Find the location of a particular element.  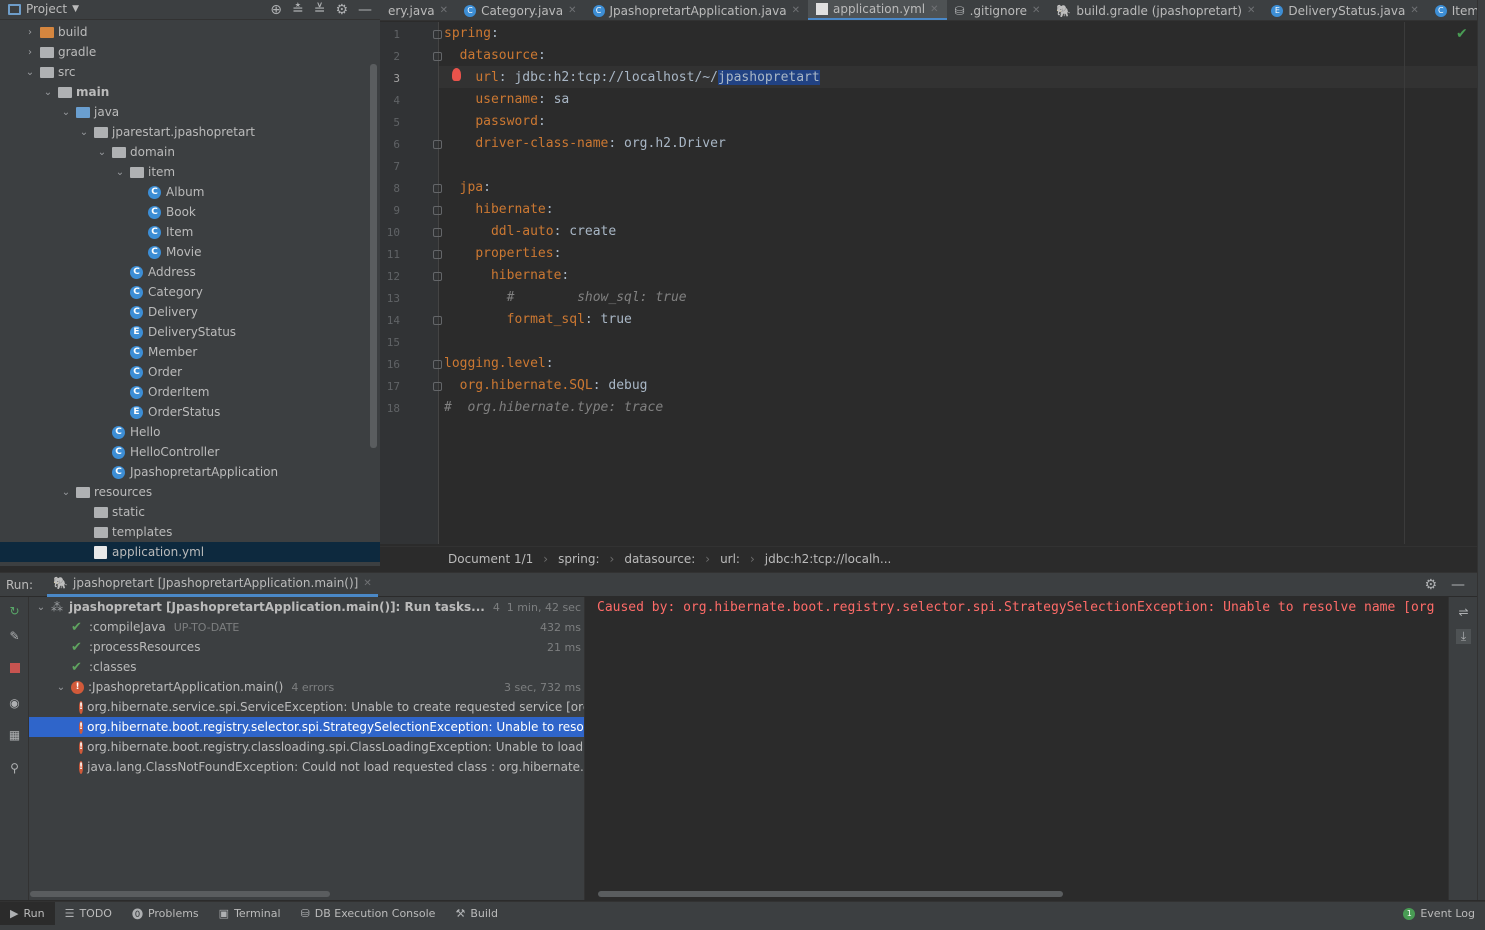

tool-window-button: ⛁ DB Execution Console is located at coordinates (368, 914).